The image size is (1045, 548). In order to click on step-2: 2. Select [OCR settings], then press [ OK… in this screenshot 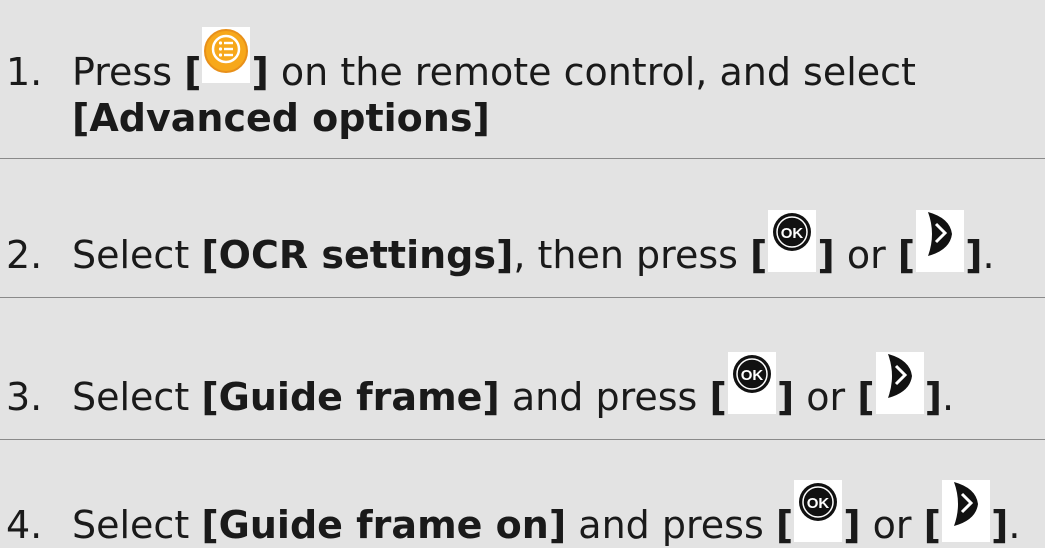, I will do `click(522, 244)`.